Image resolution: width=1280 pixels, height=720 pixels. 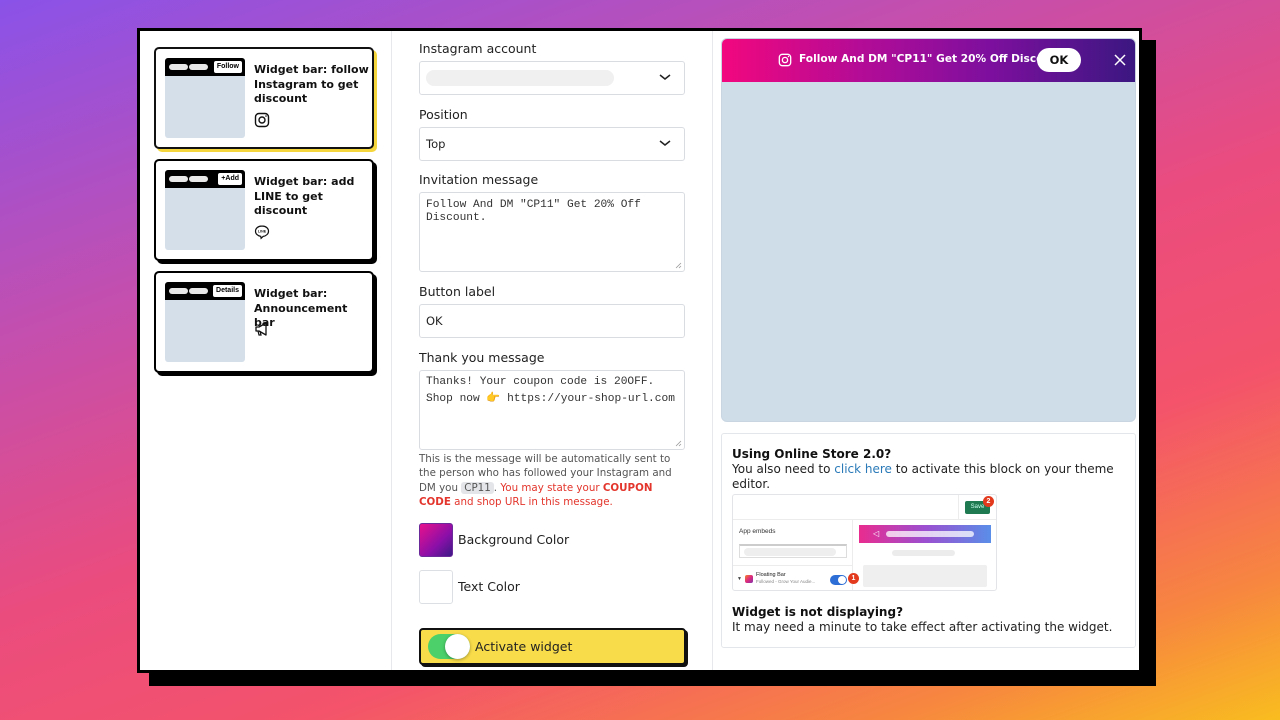 What do you see at coordinates (749, 579) in the screenshot?
I see `instagram-app-icon` at bounding box center [749, 579].